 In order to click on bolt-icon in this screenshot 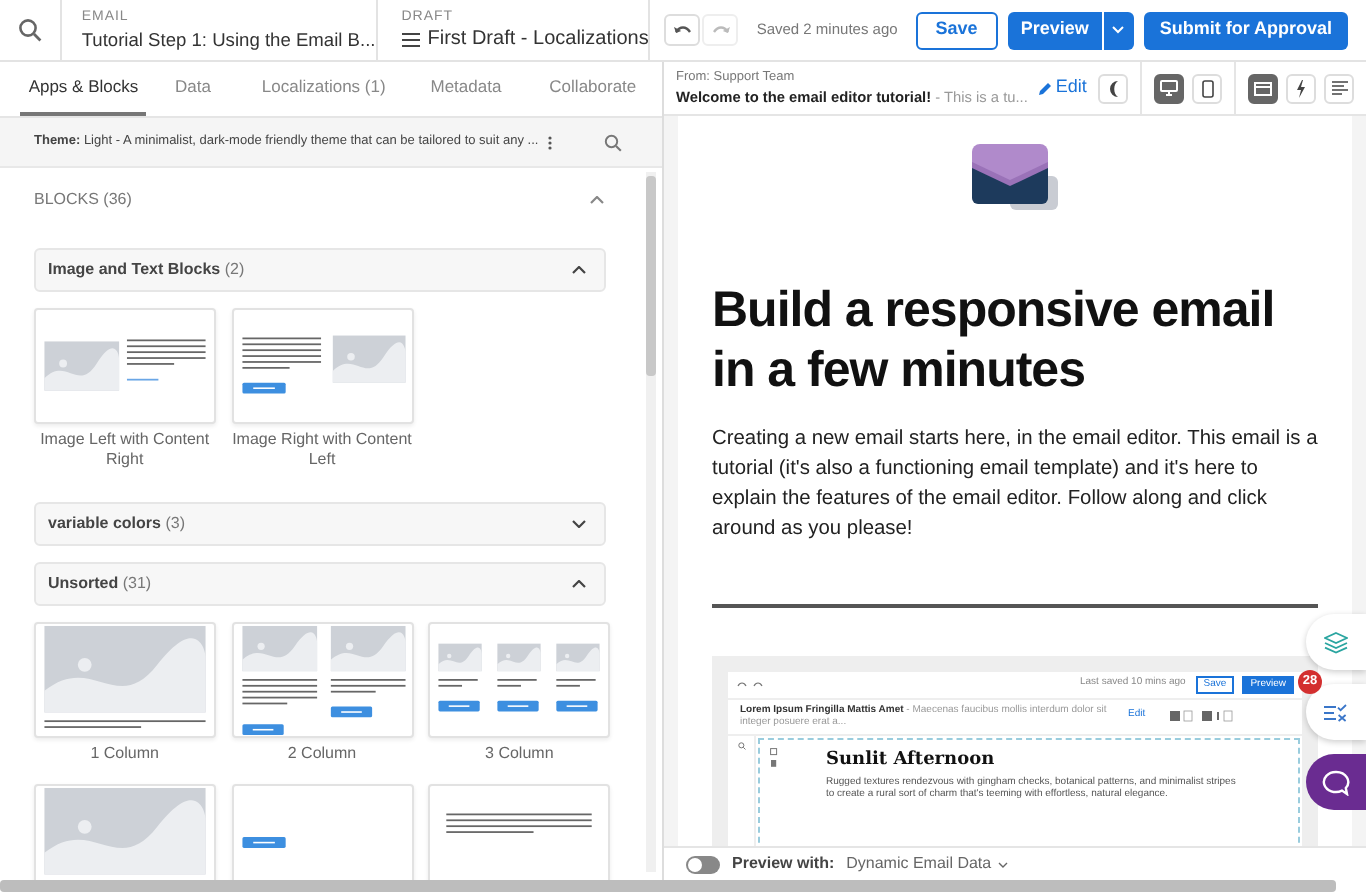, I will do `click(1301, 88)`.